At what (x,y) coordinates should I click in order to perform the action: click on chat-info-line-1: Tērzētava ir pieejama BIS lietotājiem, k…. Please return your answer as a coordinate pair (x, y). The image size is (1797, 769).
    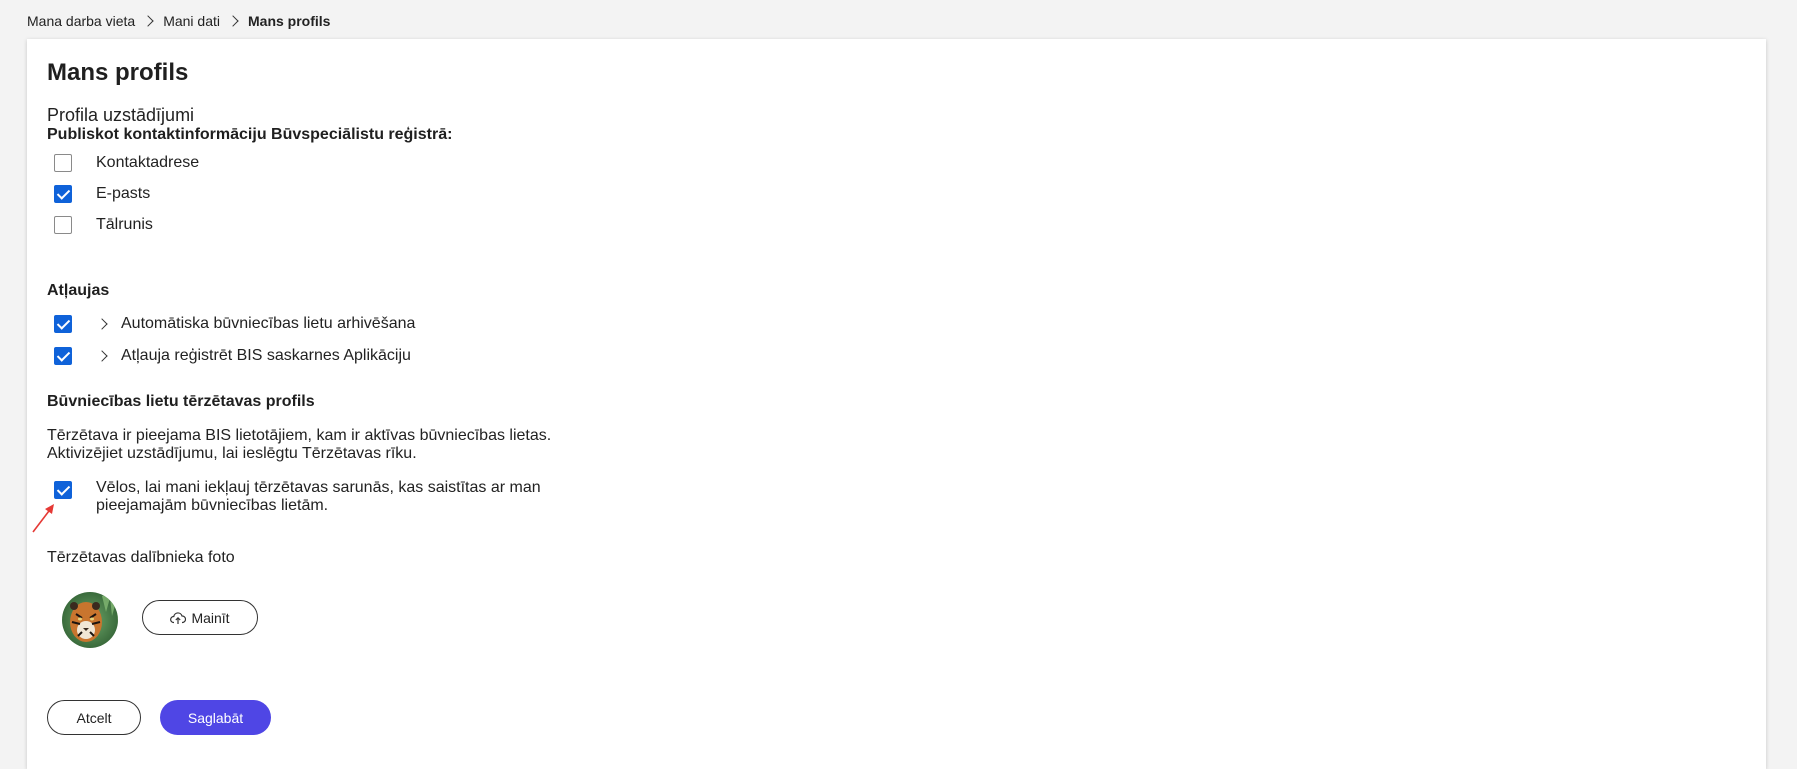
    Looking at the image, I should click on (299, 435).